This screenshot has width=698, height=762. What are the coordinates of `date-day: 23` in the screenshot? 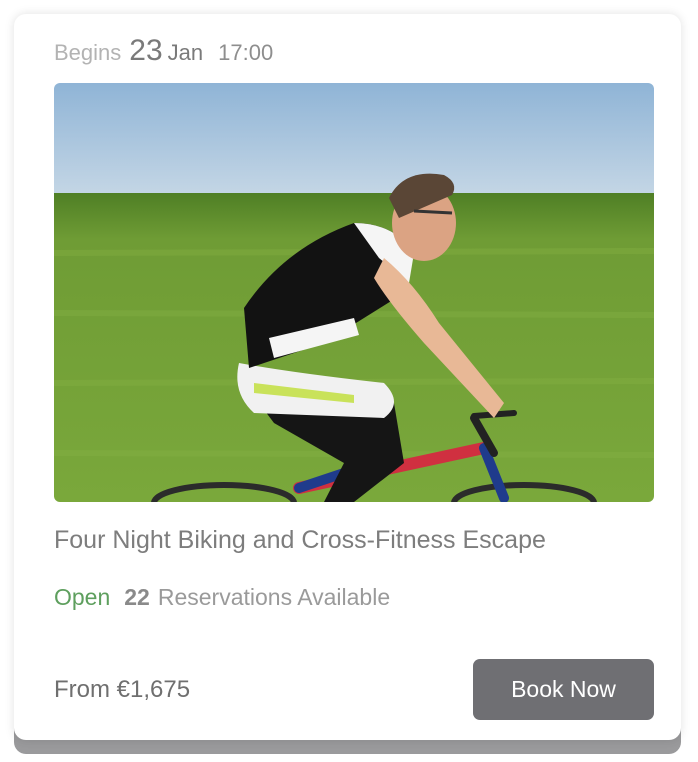 It's located at (146, 50).